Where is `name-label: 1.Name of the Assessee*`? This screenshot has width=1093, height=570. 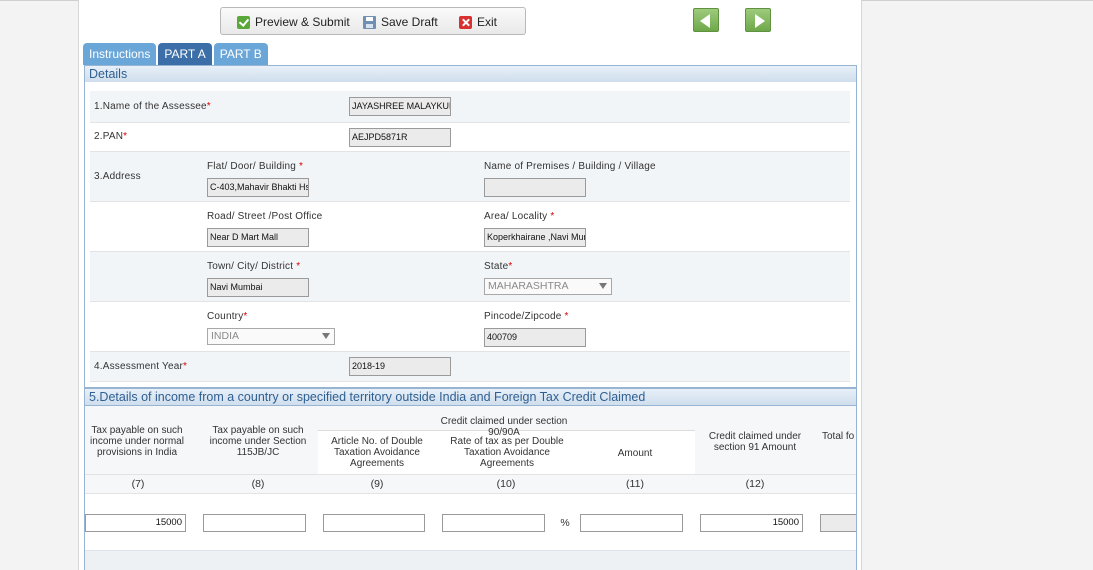
name-label: 1.Name of the Assessee* is located at coordinates (152, 106).